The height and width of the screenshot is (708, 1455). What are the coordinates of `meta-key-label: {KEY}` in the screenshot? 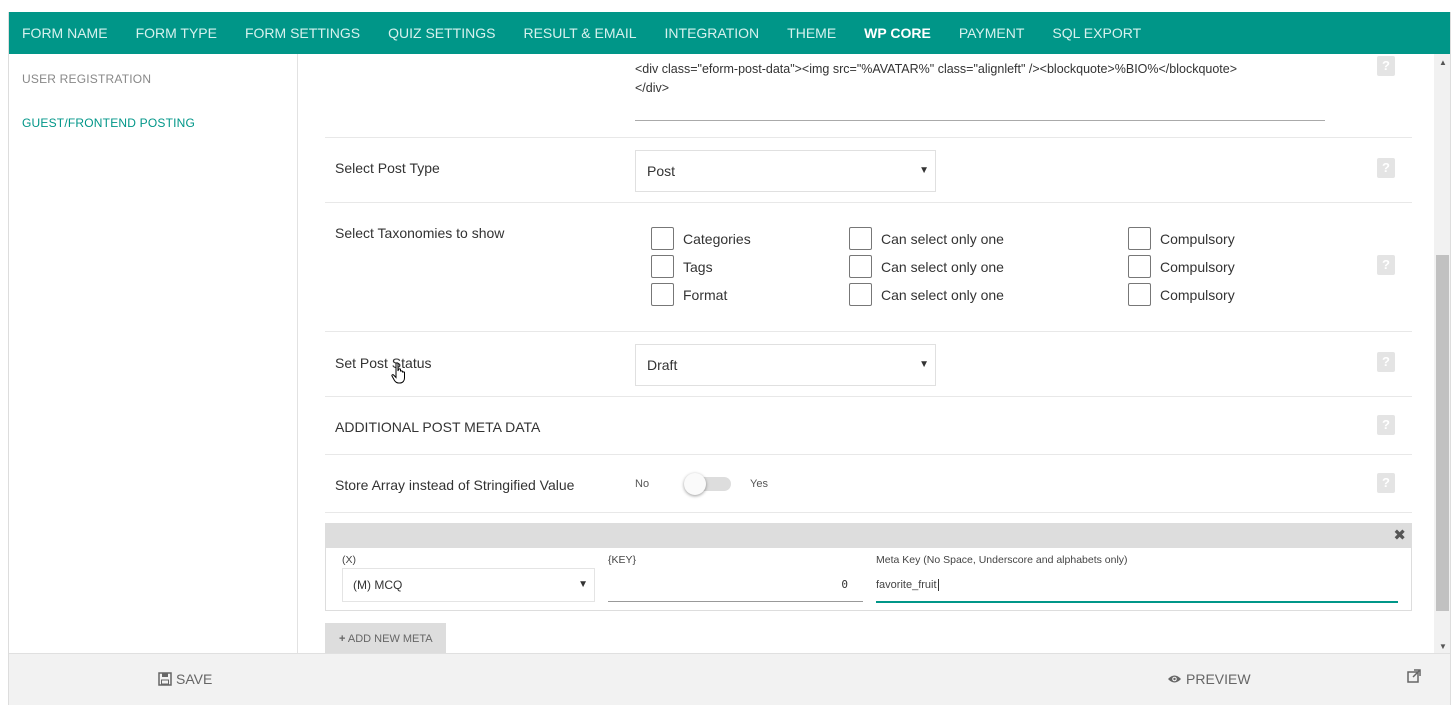 It's located at (622, 560).